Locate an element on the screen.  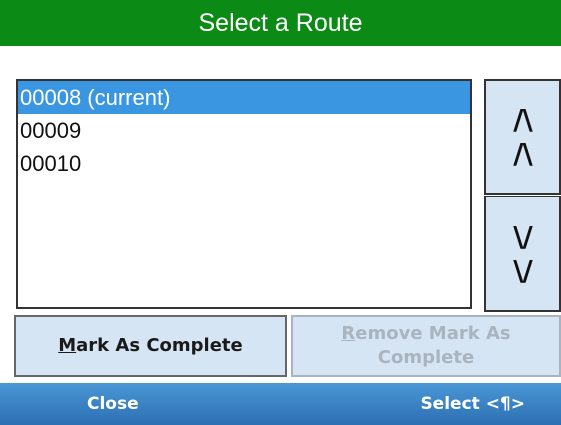
label-text: emove Mark As is located at coordinates (433, 333).